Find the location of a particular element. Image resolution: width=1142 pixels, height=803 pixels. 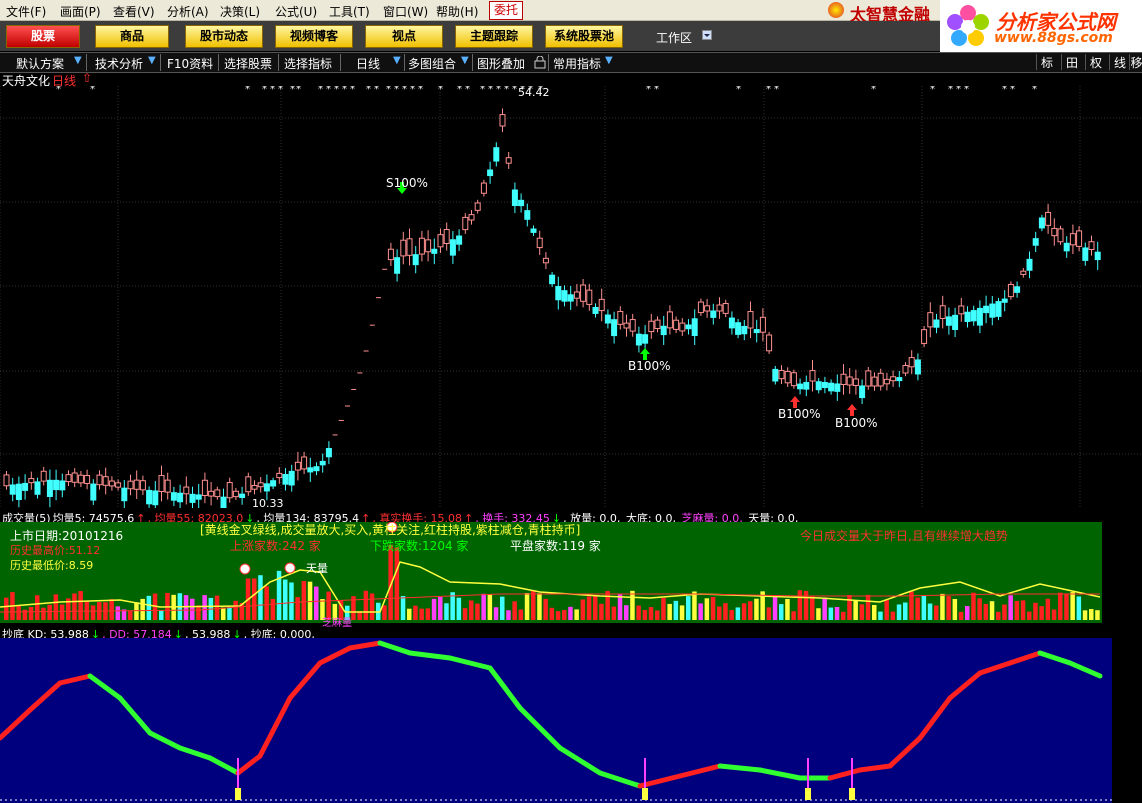

menu-file: 文件(F) is located at coordinates (26, 11).